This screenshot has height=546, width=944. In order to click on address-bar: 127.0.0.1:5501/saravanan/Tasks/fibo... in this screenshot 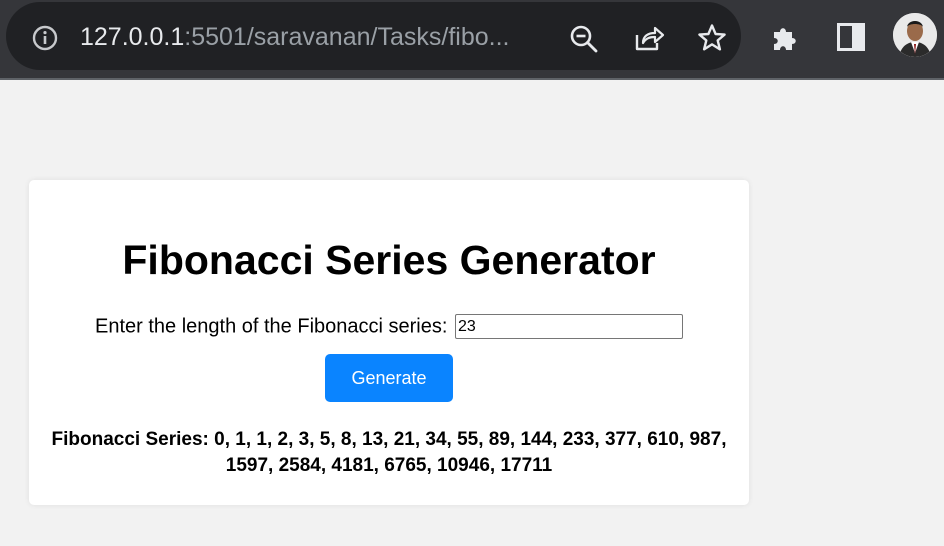, I will do `click(373, 36)`.